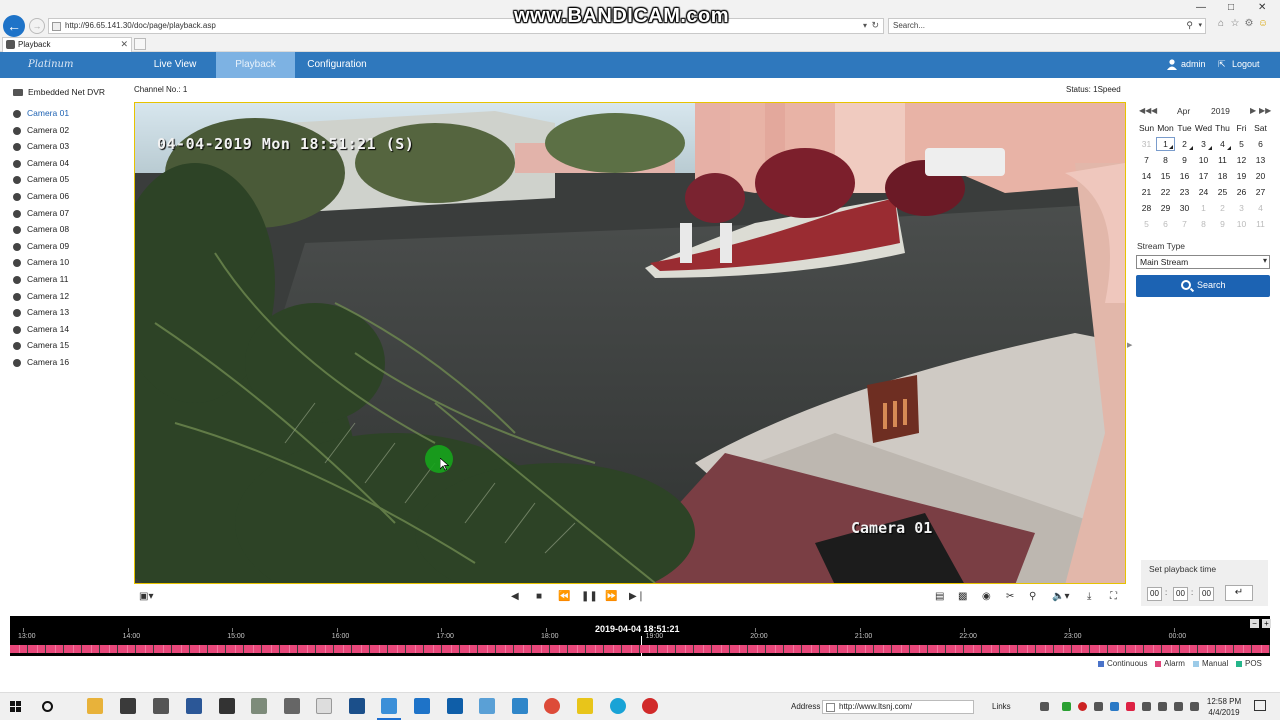 Image resolution: width=1280 pixels, height=720 pixels. What do you see at coordinates (1266, 623) in the screenshot?
I see `timeline-zoom-in-button: +` at bounding box center [1266, 623].